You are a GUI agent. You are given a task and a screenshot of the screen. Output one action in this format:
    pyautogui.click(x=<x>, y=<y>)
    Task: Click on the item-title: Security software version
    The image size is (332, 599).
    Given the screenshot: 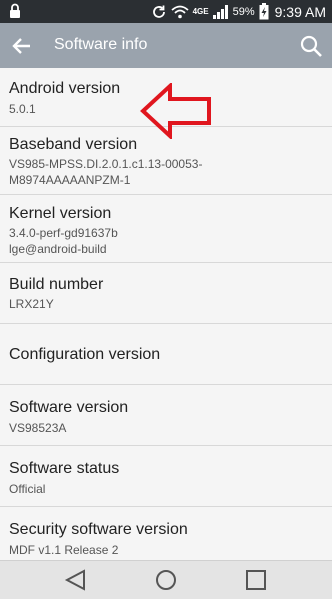 What is the action you would take?
    pyautogui.click(x=98, y=529)
    